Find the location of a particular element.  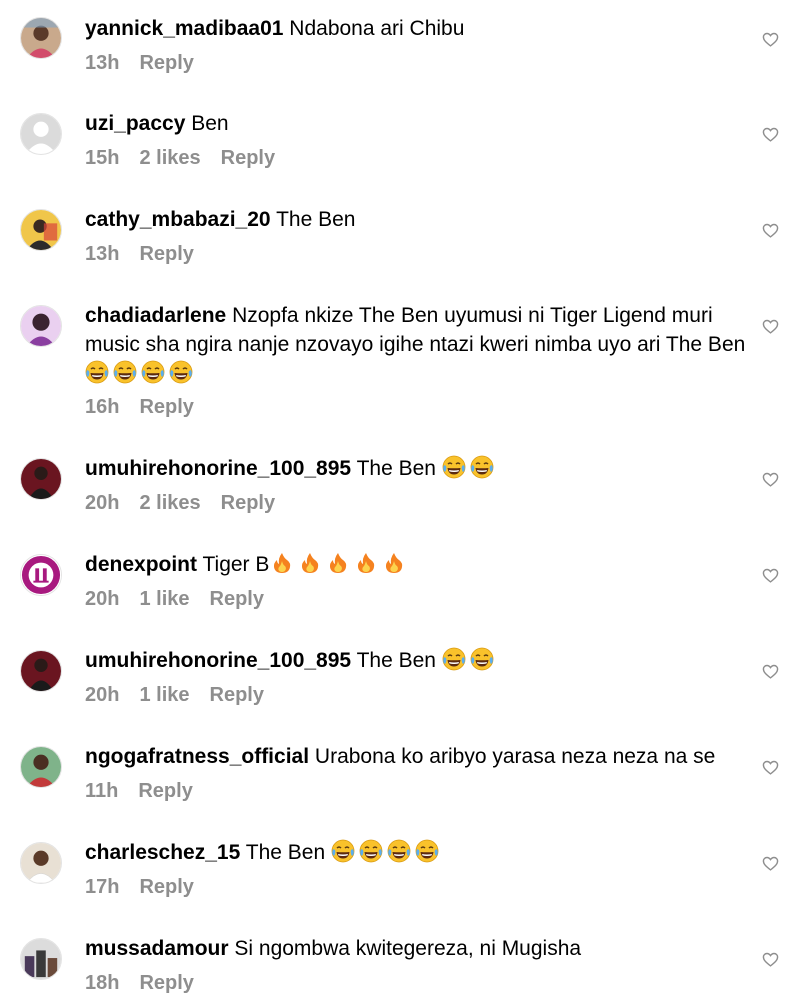

comment-text: uzi_paccy Ben is located at coordinates (421, 123).